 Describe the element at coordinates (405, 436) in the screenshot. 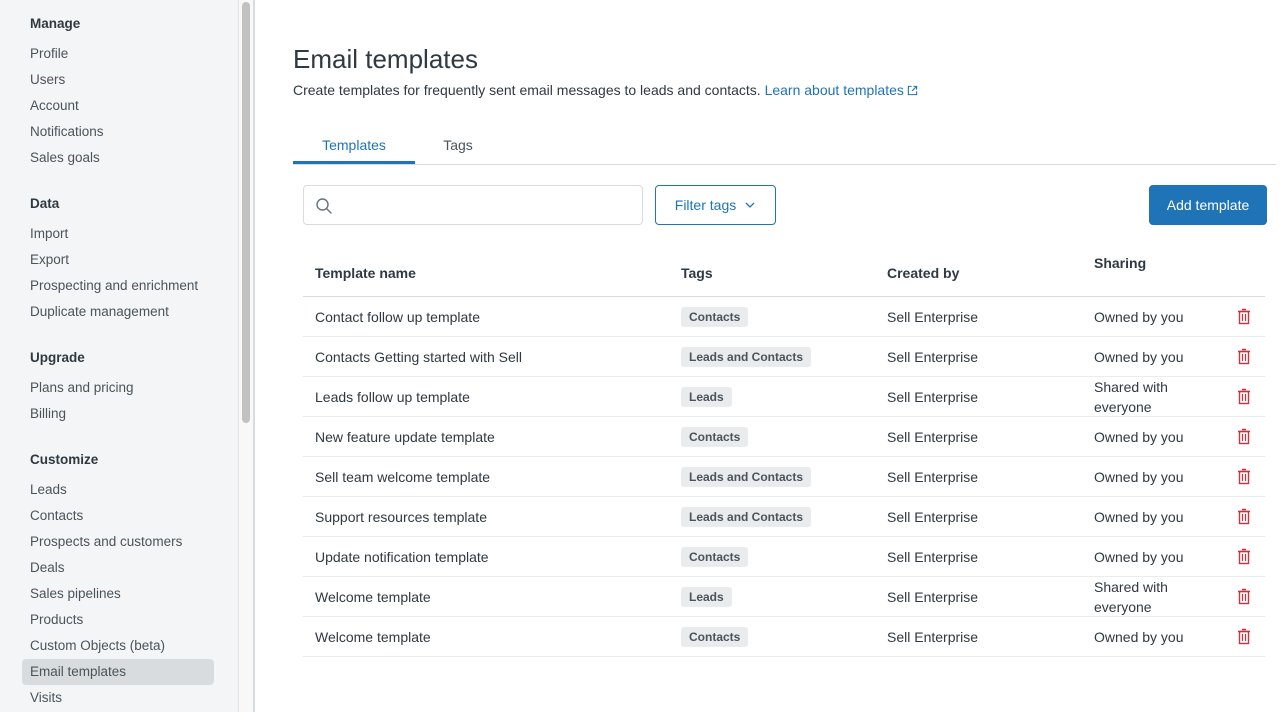

I see `template-name-cell: New feature update template` at that location.